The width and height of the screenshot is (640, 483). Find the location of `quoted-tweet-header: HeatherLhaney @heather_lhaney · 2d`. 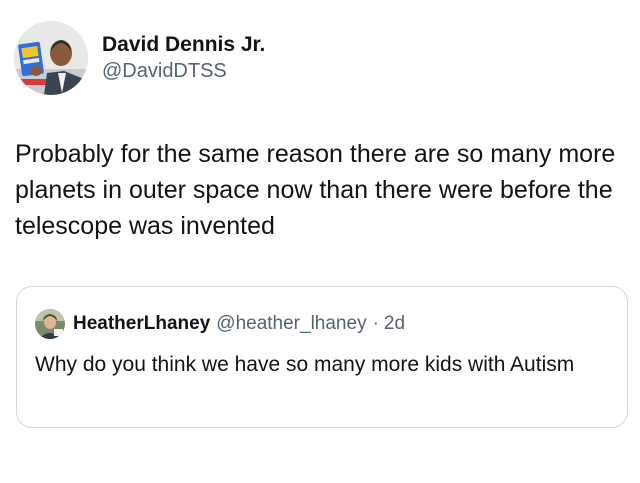

quoted-tweet-header: HeatherLhaney @heather_lhaney · 2d is located at coordinates (220, 324).